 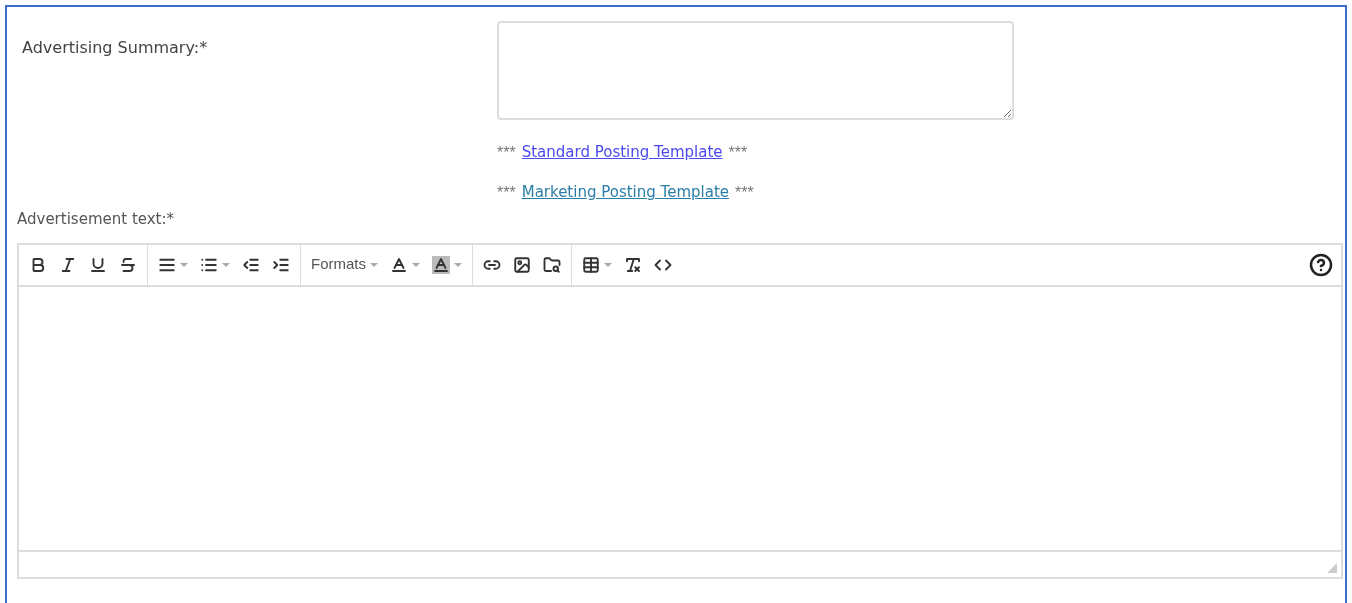 I want to click on help-icon, so click(x=1321, y=264).